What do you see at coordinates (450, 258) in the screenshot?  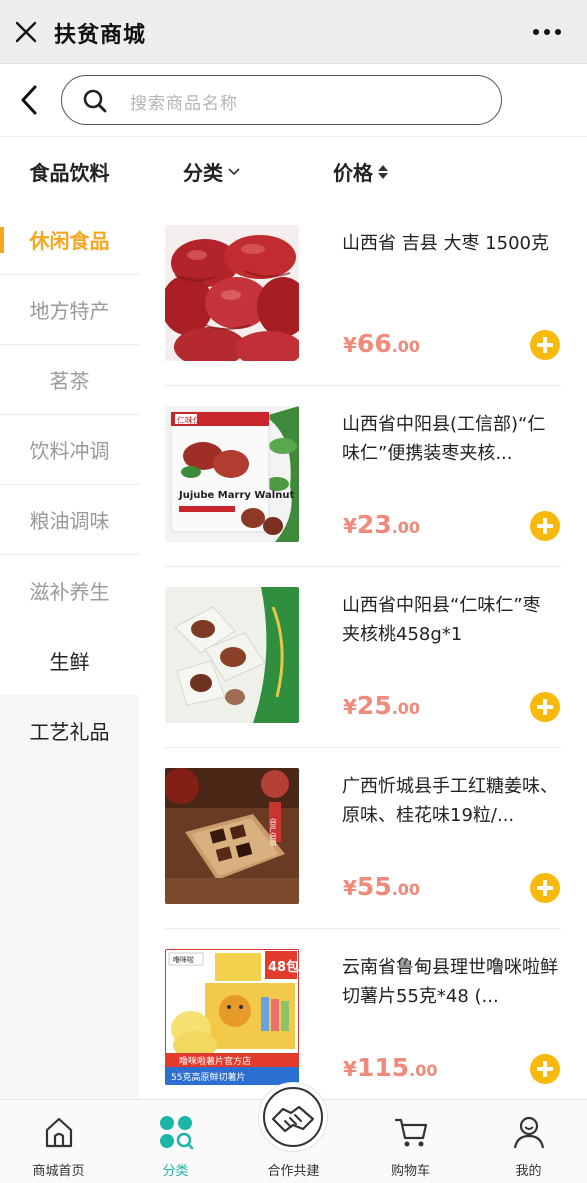 I see `product-name: 山西省 吉县 大枣 1500克` at bounding box center [450, 258].